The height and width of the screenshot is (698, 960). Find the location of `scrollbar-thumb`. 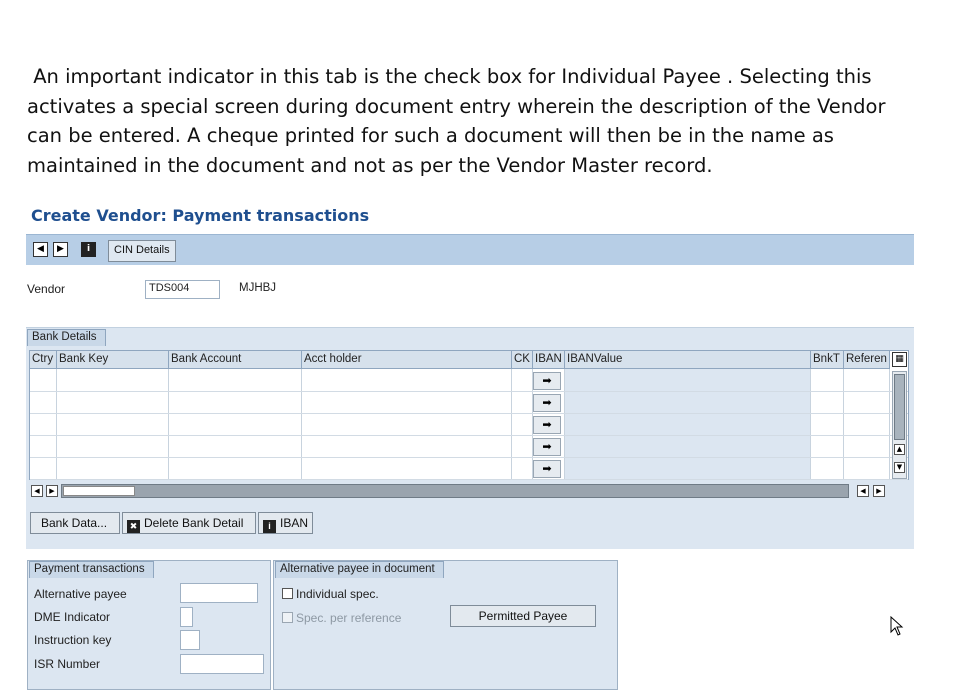

scrollbar-thumb is located at coordinates (899, 407).